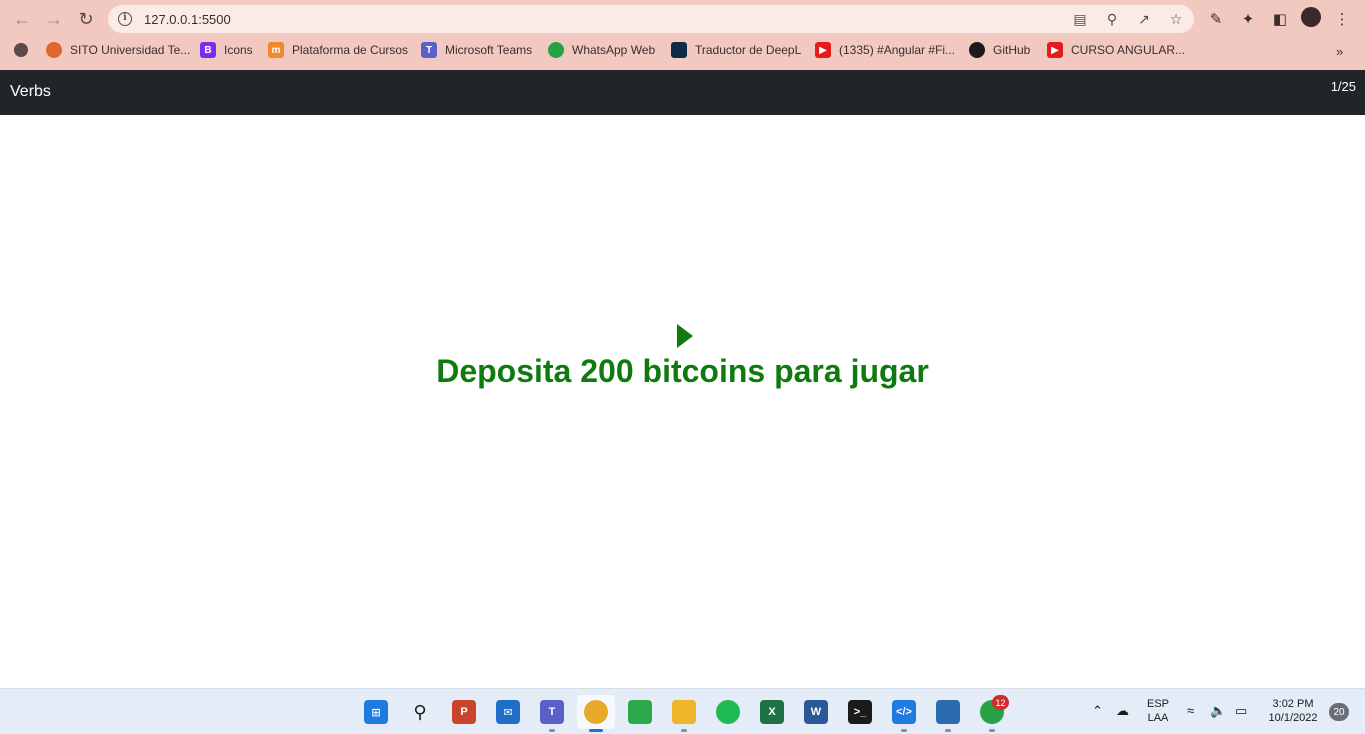  I want to click on translate-icon: ▤, so click(1080, 19).